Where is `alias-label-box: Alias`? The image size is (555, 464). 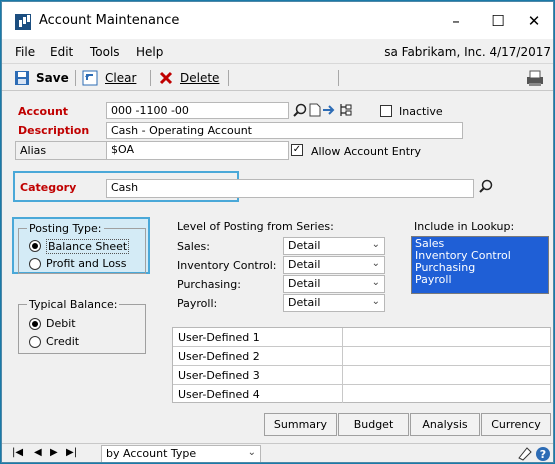
alias-label-box: Alias is located at coordinates (60, 150).